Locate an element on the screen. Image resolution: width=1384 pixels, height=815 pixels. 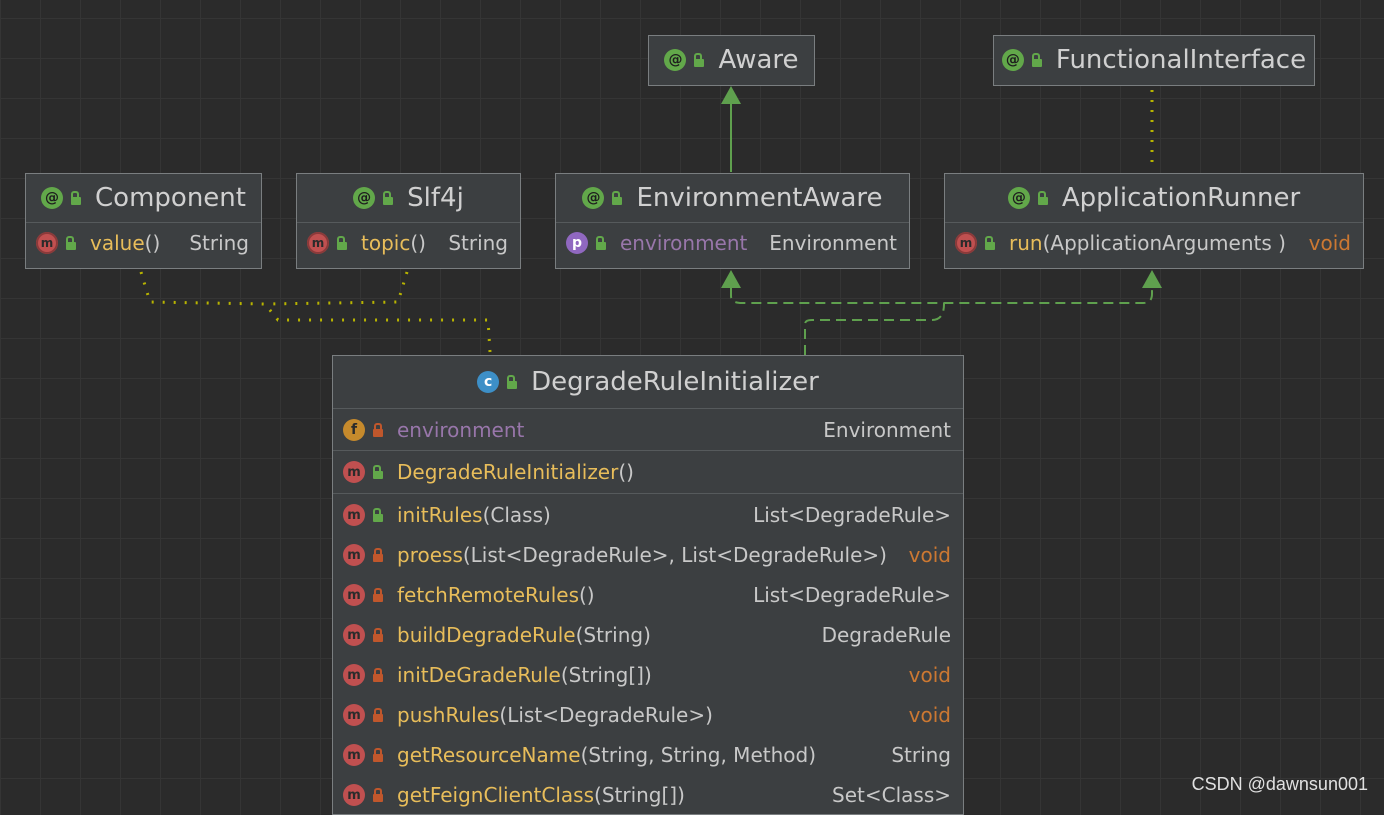
constructor-params: () is located at coordinates (626, 472).